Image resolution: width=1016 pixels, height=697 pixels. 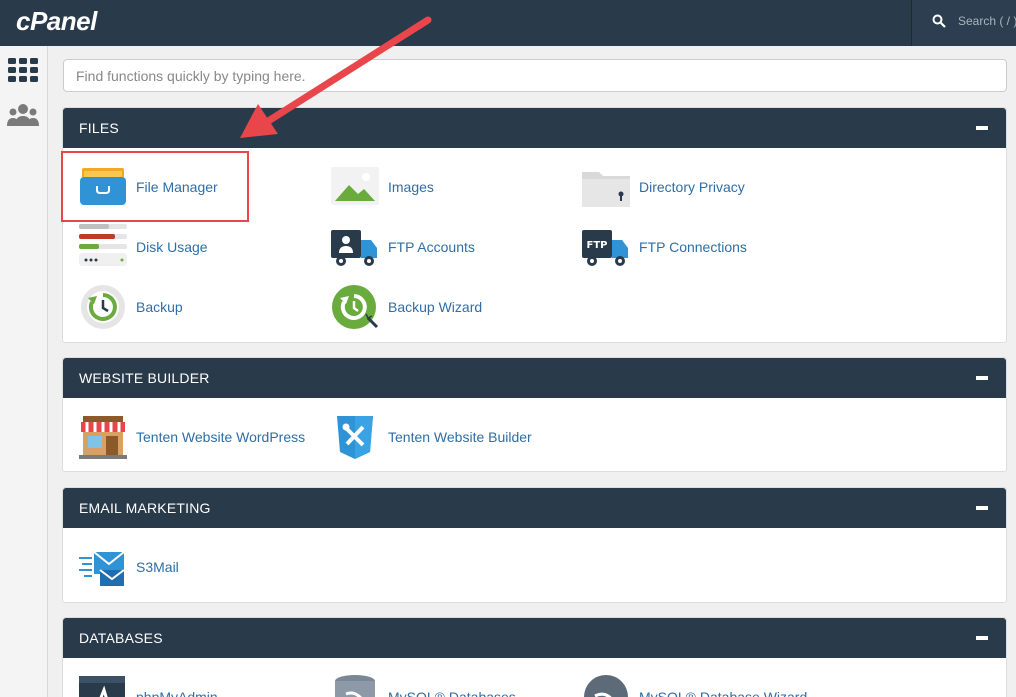 I want to click on tenten-wordpress-link: Tenten Website WordPress, so click(x=203, y=438).